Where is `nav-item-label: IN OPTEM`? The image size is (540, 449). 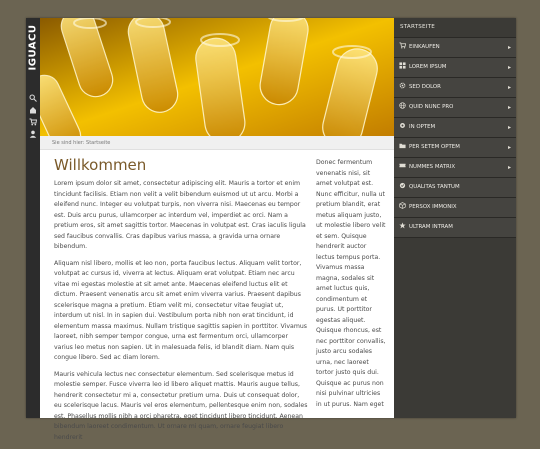 nav-item-label: IN OPTEM is located at coordinates (422, 127).